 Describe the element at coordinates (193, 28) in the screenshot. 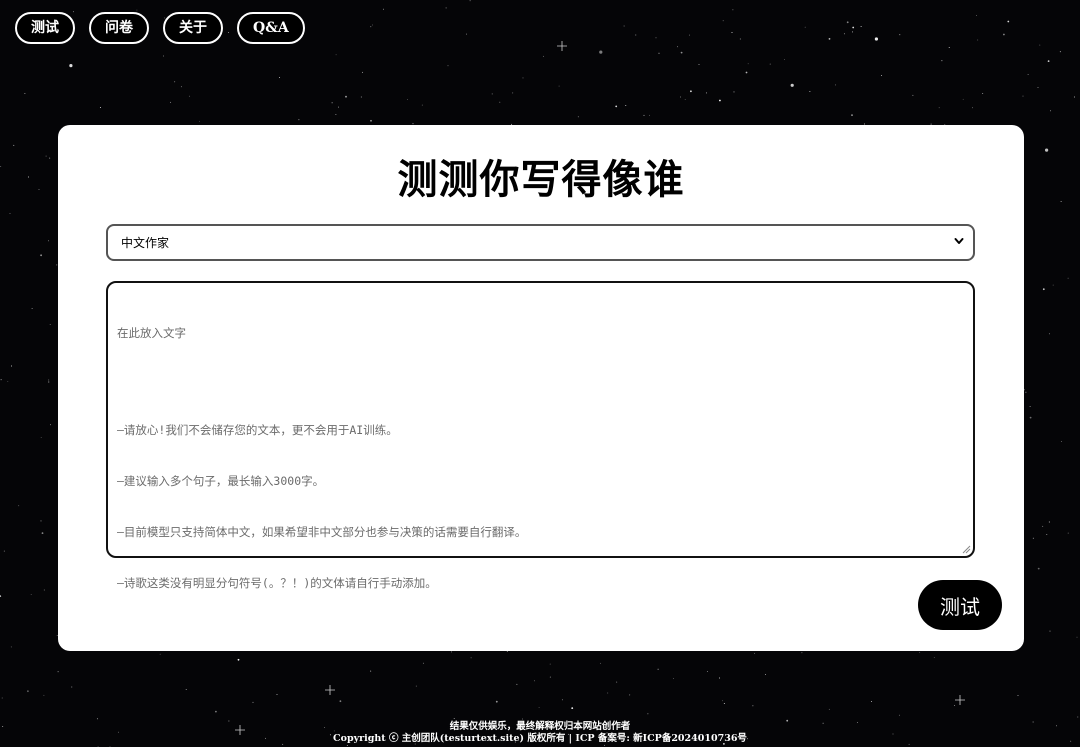

I see `nav-about-button: 关于` at that location.